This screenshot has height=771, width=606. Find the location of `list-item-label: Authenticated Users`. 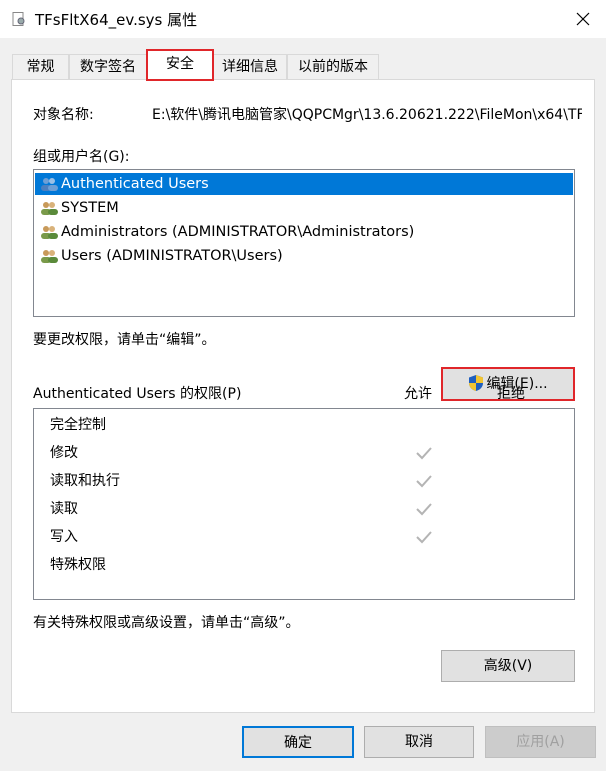

list-item-label: Authenticated Users is located at coordinates (135, 184).